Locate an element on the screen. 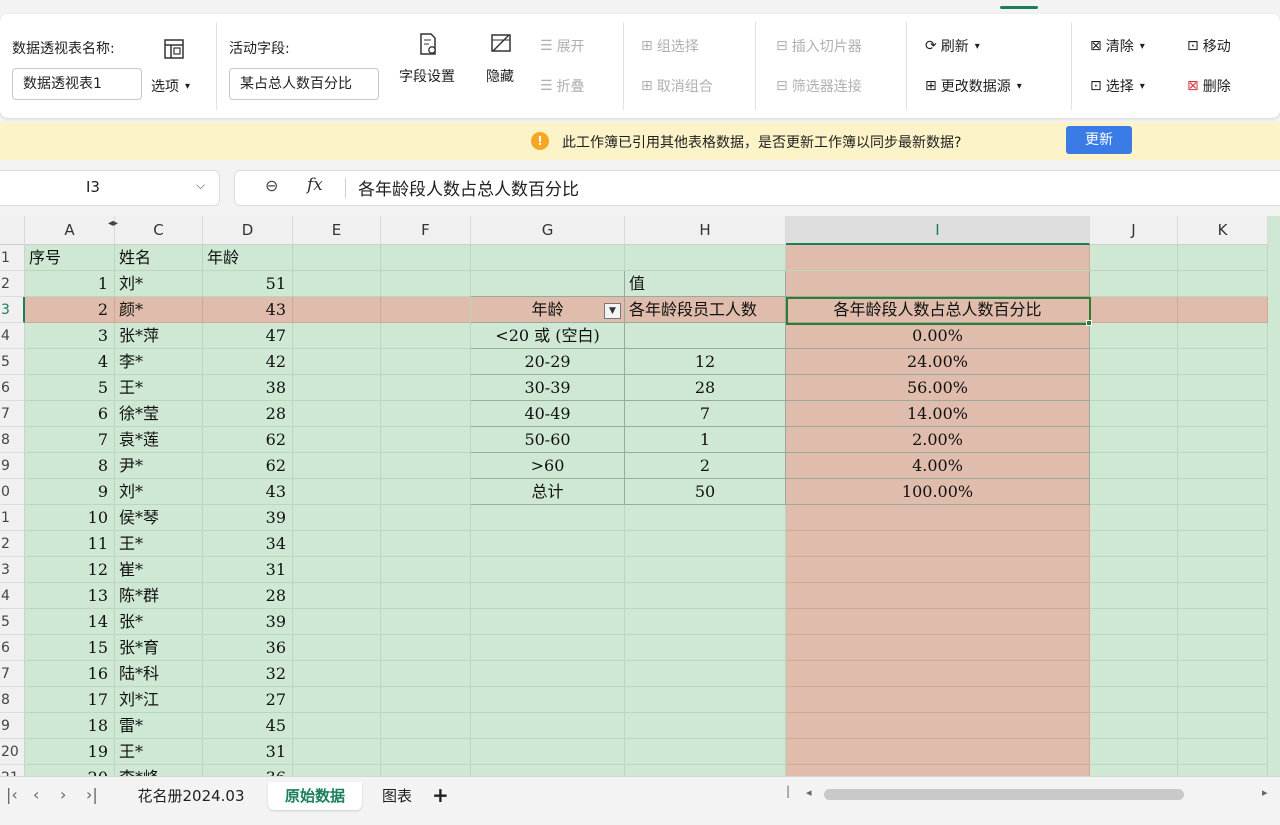  data-cell: 36 is located at coordinates (248, 770).